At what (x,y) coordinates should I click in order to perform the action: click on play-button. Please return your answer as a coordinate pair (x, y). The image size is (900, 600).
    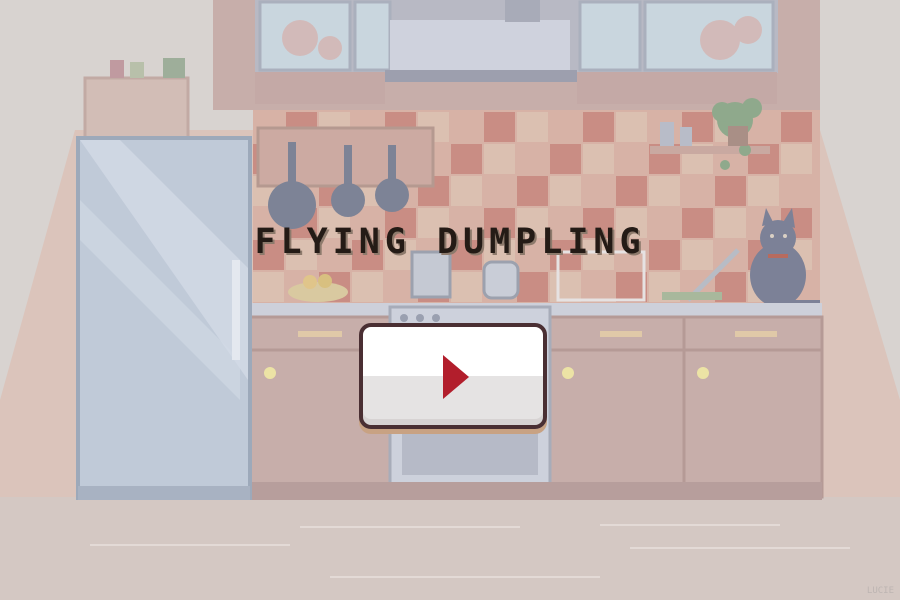
    Looking at the image, I should click on (453, 376).